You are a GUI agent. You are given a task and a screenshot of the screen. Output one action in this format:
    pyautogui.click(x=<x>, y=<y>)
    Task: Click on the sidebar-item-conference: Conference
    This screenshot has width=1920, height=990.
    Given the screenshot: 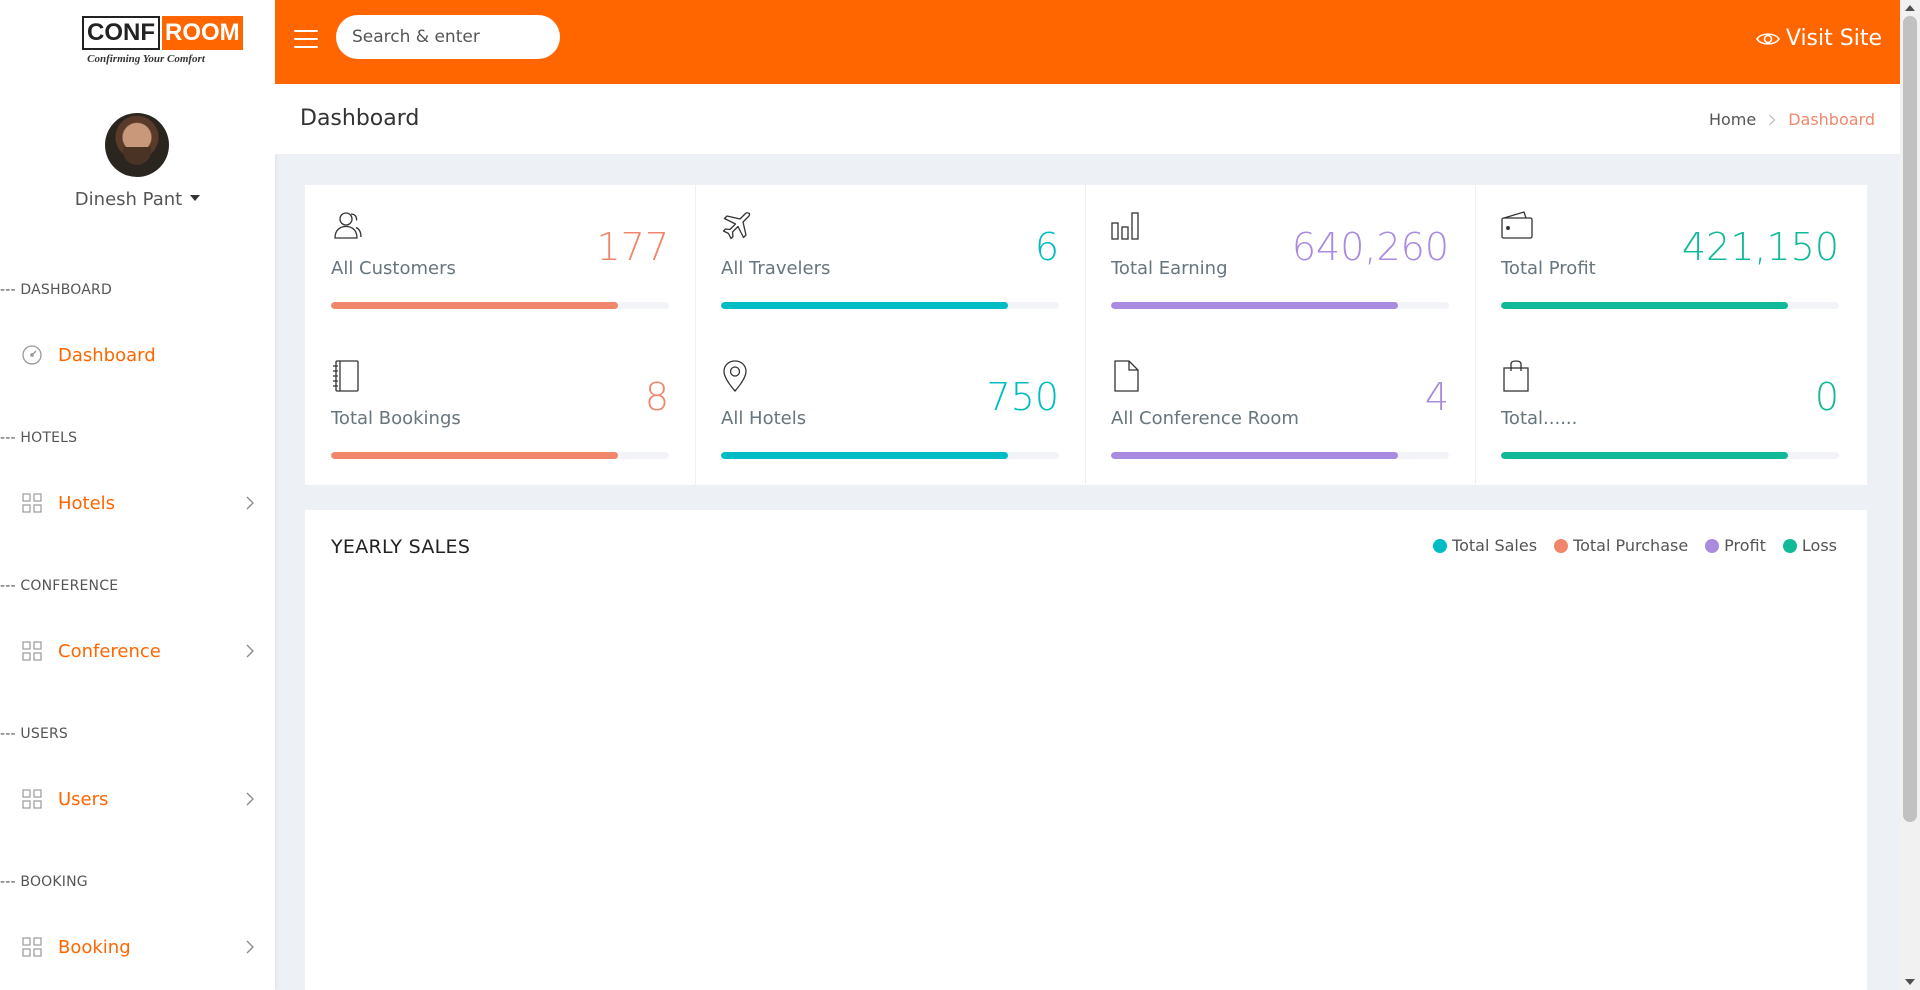 What is the action you would take?
    pyautogui.click(x=140, y=651)
    